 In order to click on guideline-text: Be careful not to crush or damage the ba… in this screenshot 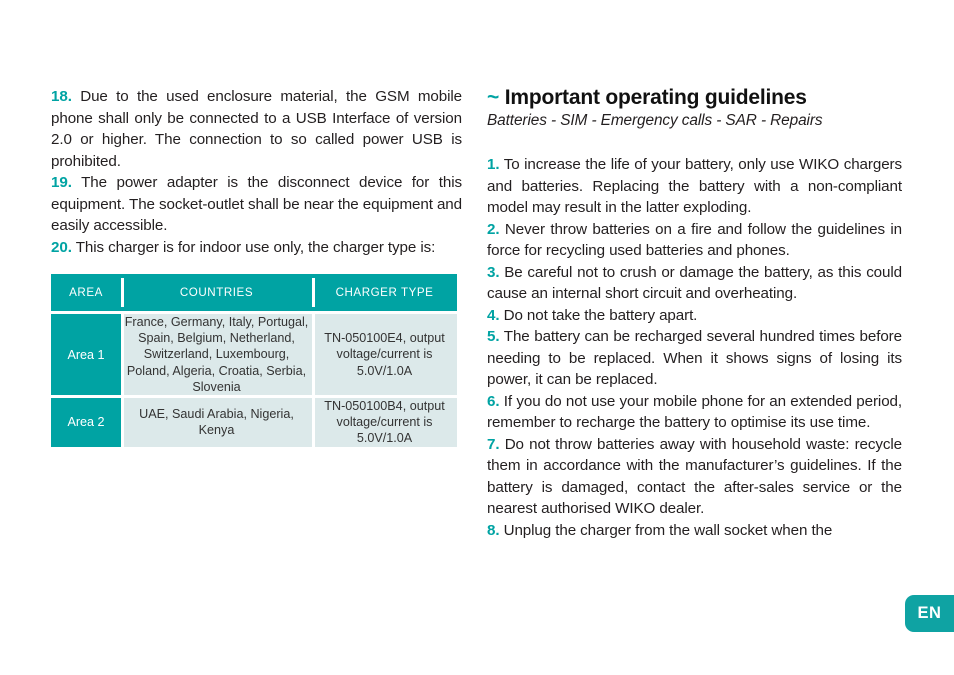, I will do `click(694, 283)`.